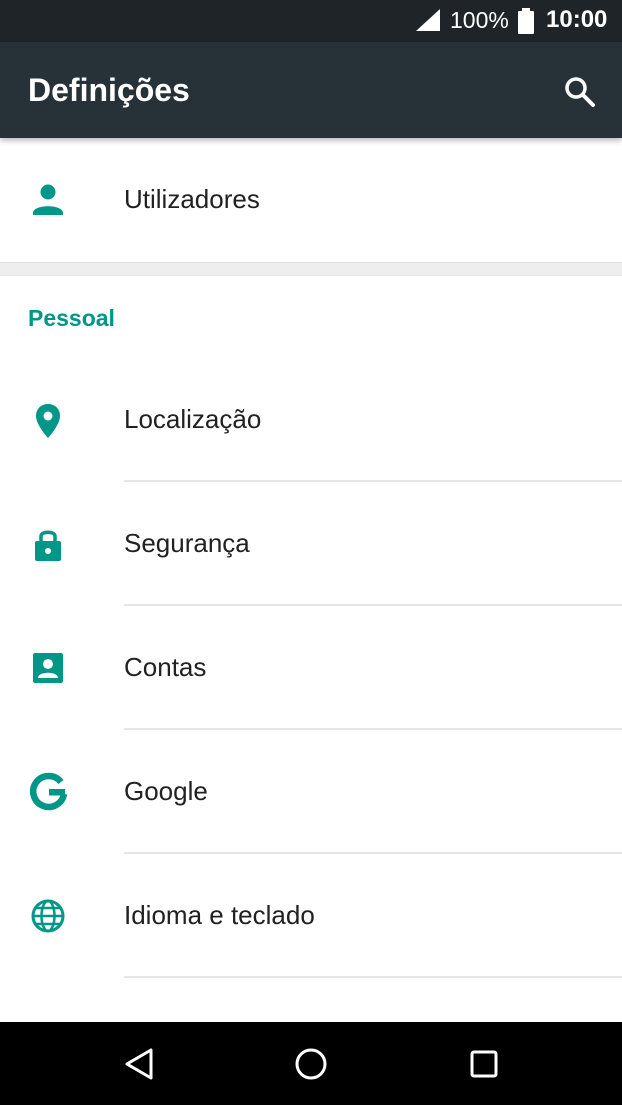 This screenshot has height=1105, width=622. What do you see at coordinates (219, 915) in the screenshot?
I see `settings-item-label: Idioma e teclado` at bounding box center [219, 915].